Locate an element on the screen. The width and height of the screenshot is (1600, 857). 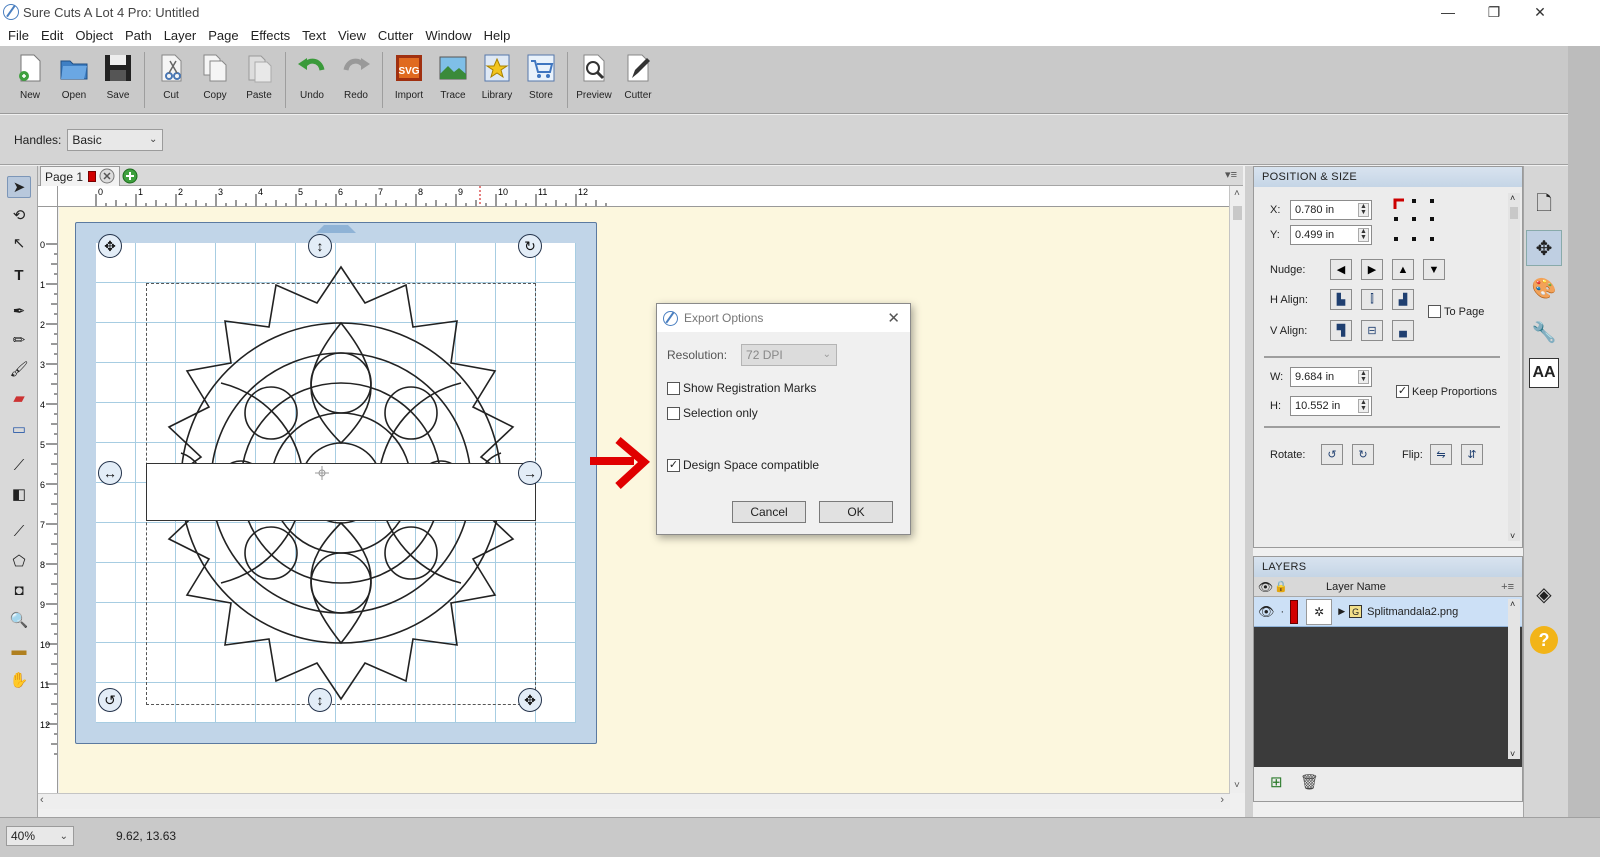
zoom-select: 40% ⌄ is located at coordinates (40, 836).